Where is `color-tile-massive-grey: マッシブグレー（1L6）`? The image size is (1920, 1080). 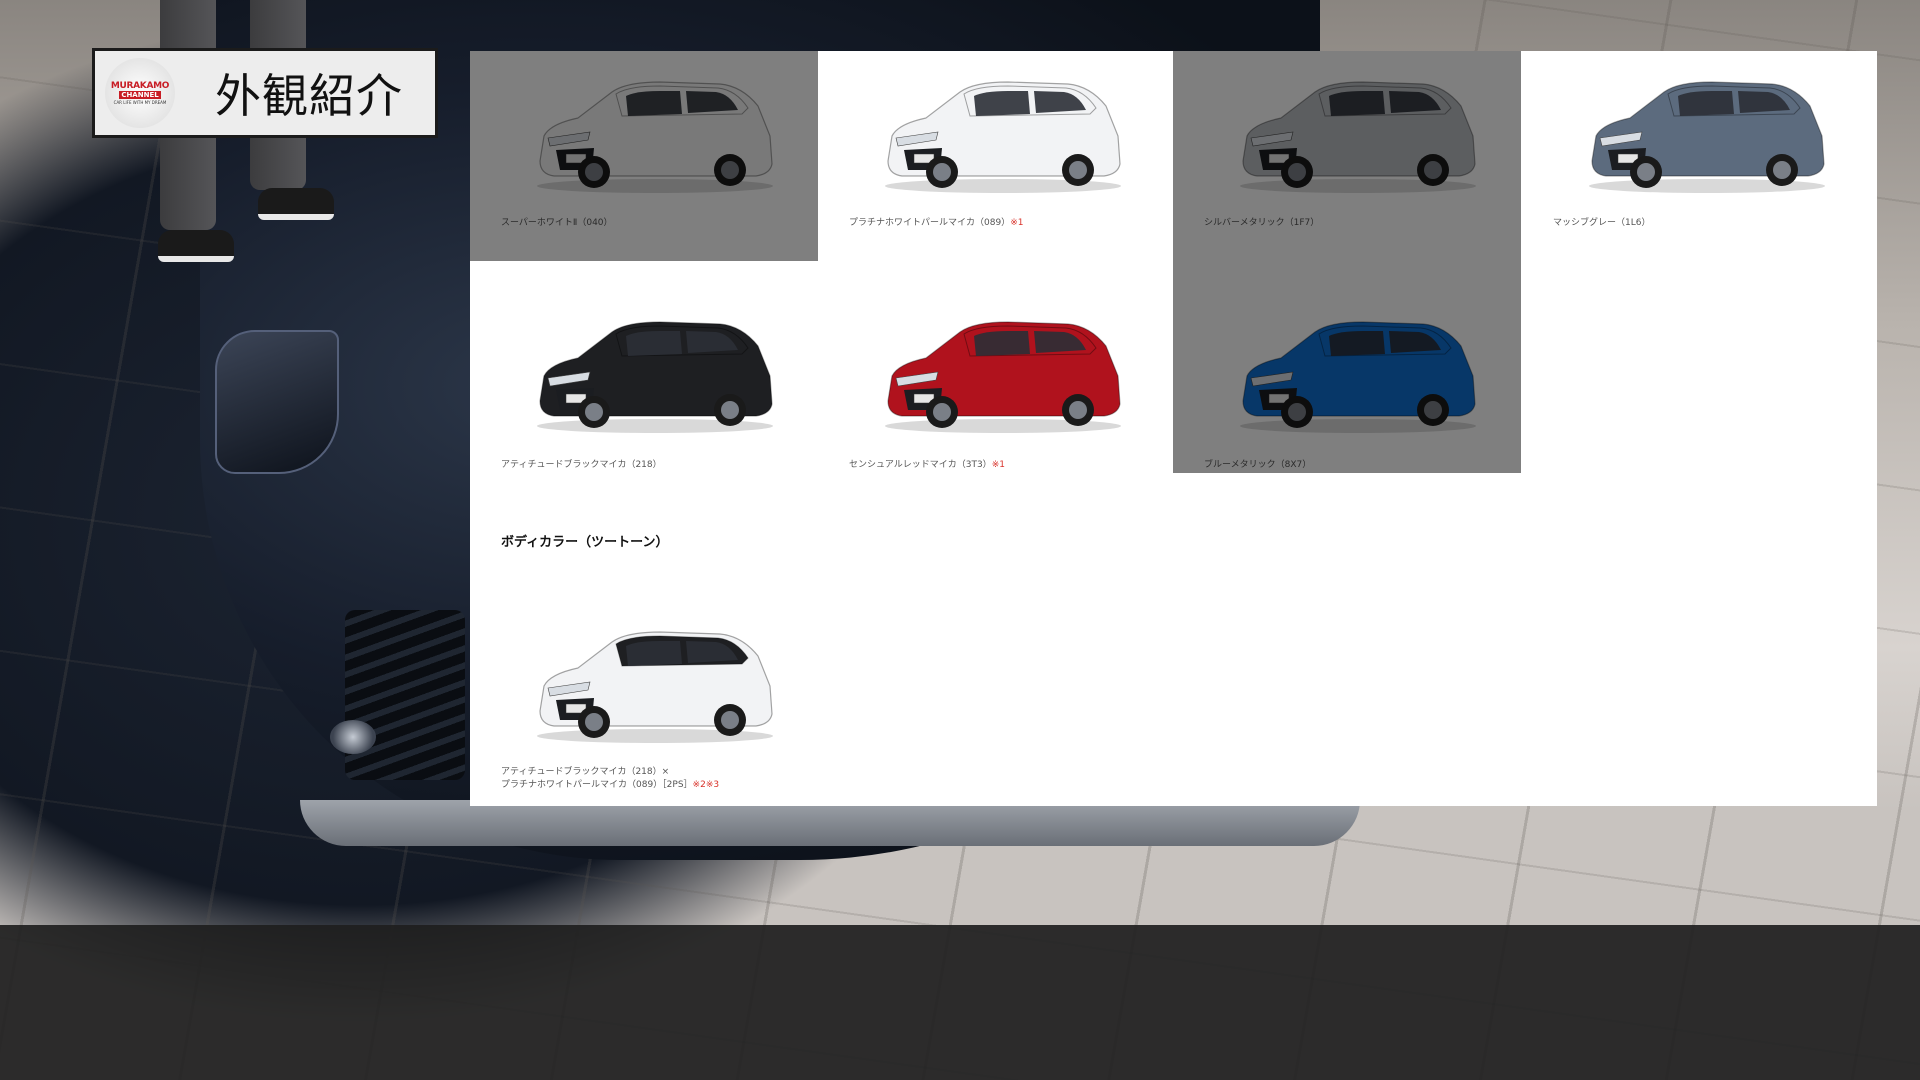 color-tile-massive-grey: マッシブグレー（1L6） is located at coordinates (1696, 156).